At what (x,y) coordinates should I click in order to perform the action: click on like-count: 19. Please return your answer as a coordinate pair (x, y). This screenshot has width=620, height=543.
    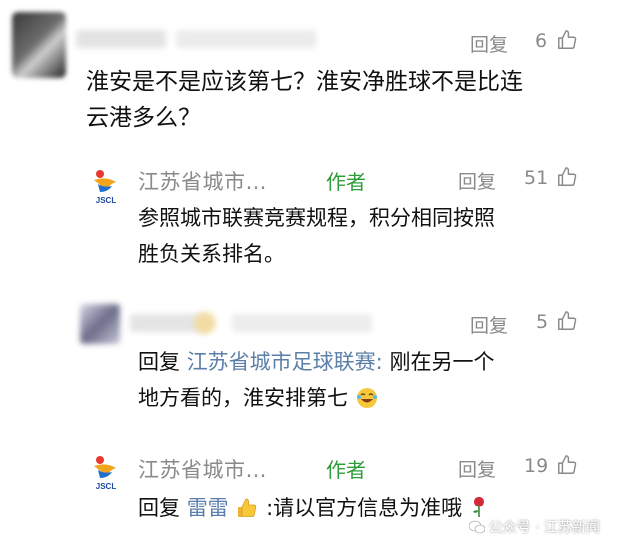
    Looking at the image, I should click on (536, 466).